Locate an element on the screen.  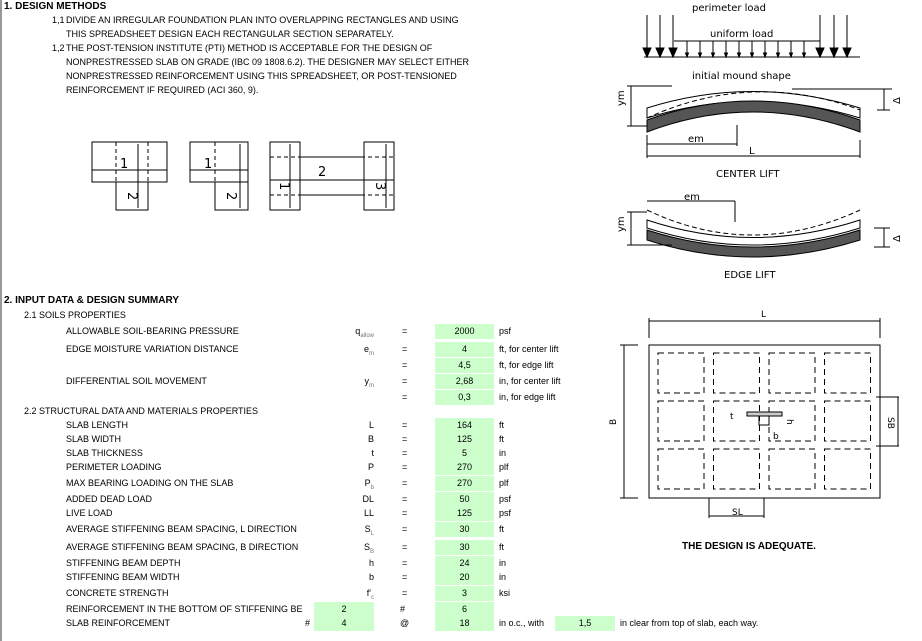
param-unit: ksi is located at coordinates (504, 593).